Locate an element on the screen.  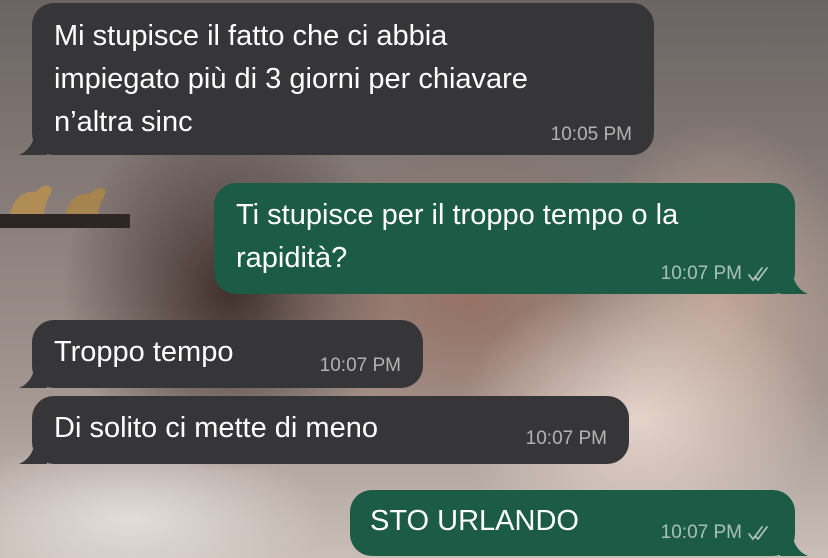
message-meta: 10:05 PM is located at coordinates (591, 135).